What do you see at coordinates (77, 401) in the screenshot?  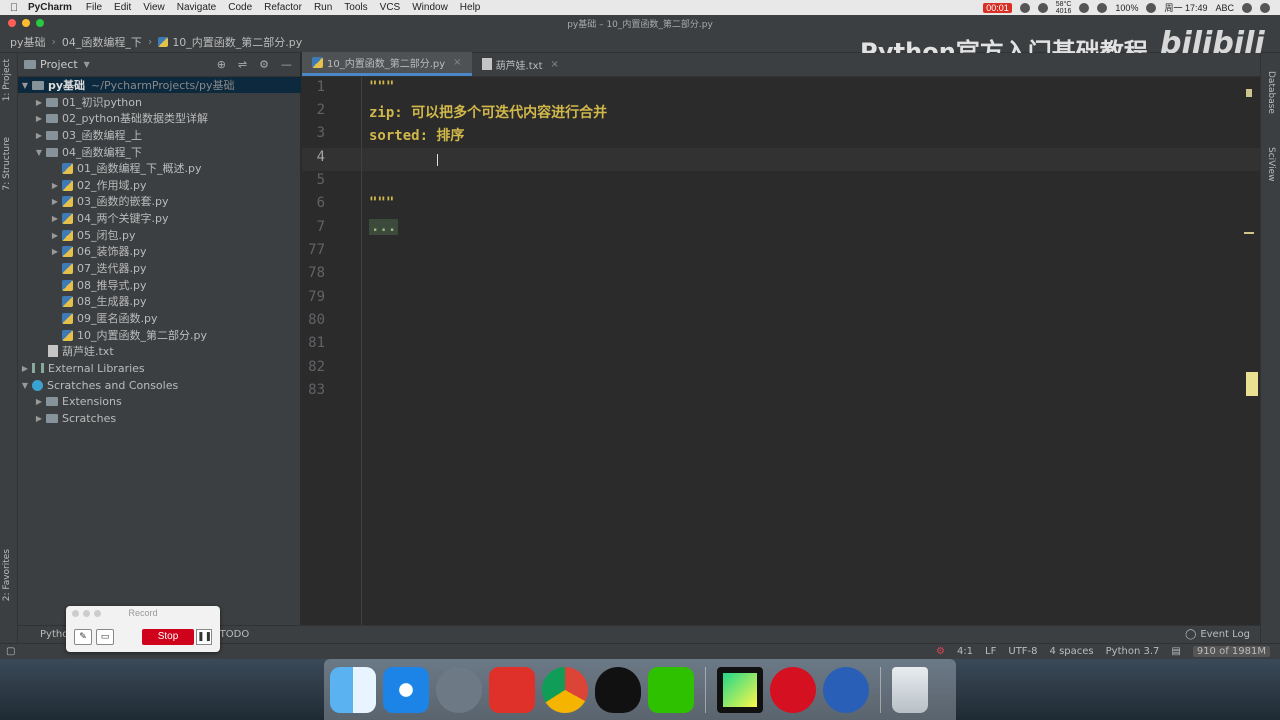 I see `tree-item: ▶ Extensions` at bounding box center [77, 401].